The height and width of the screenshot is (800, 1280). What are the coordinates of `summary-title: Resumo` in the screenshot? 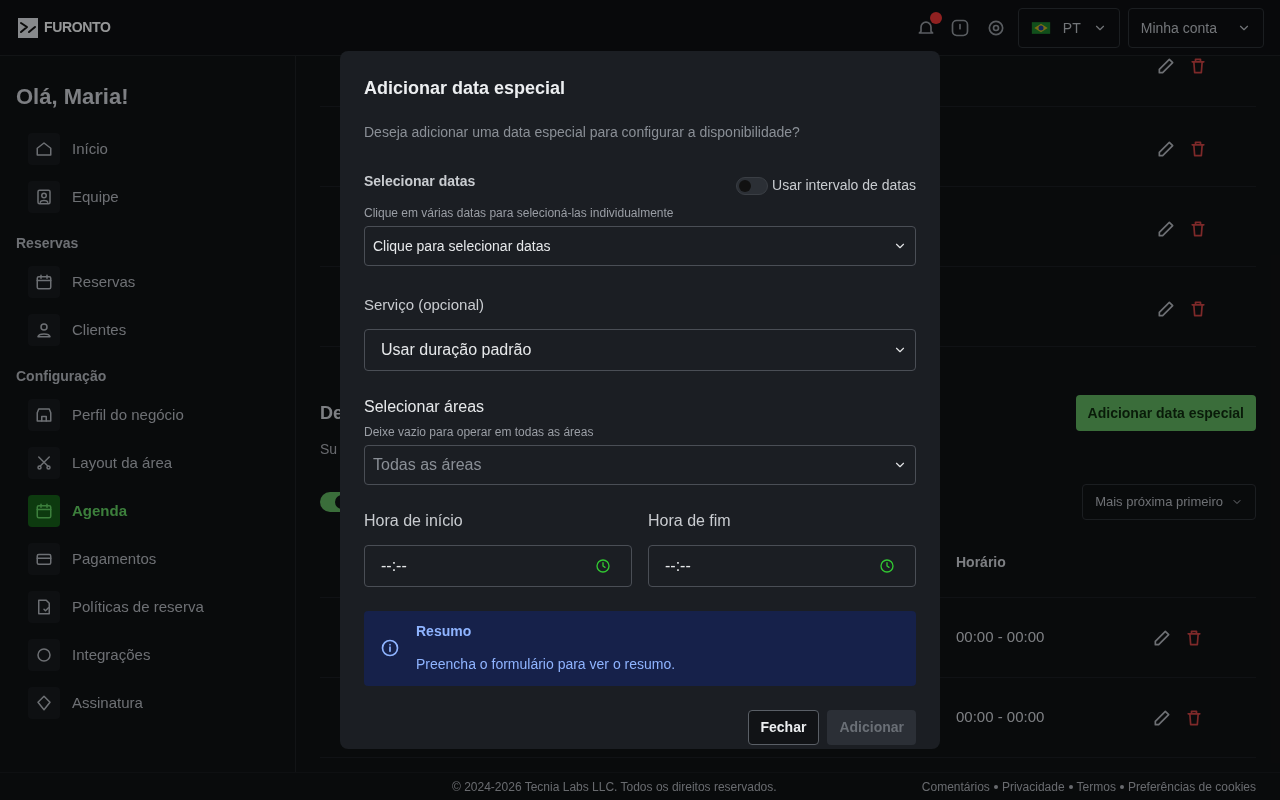 It's located at (444, 631).